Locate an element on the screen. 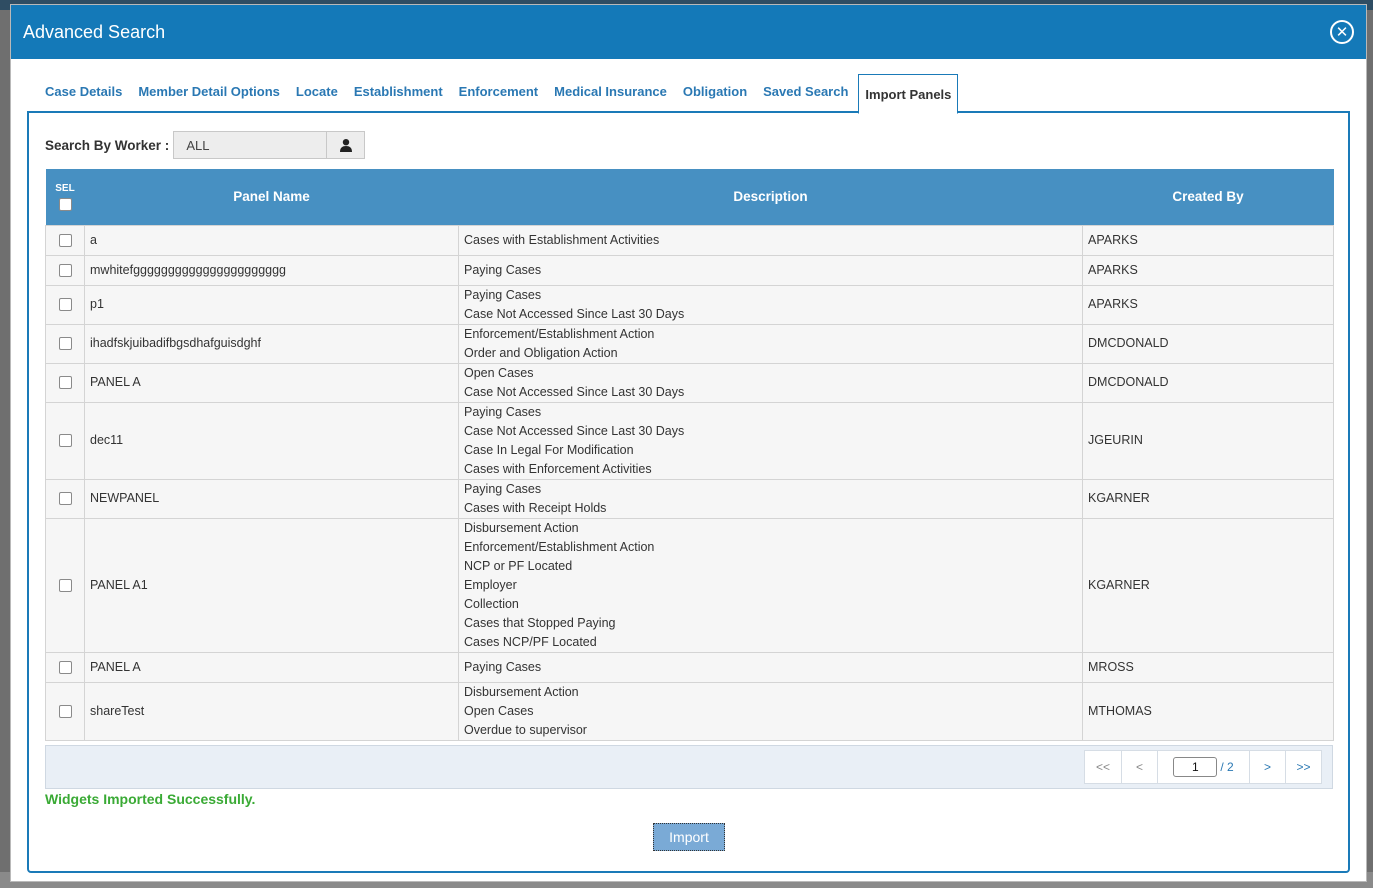 Image resolution: width=1373 pixels, height=888 pixels. description-line: Collection is located at coordinates (491, 603).